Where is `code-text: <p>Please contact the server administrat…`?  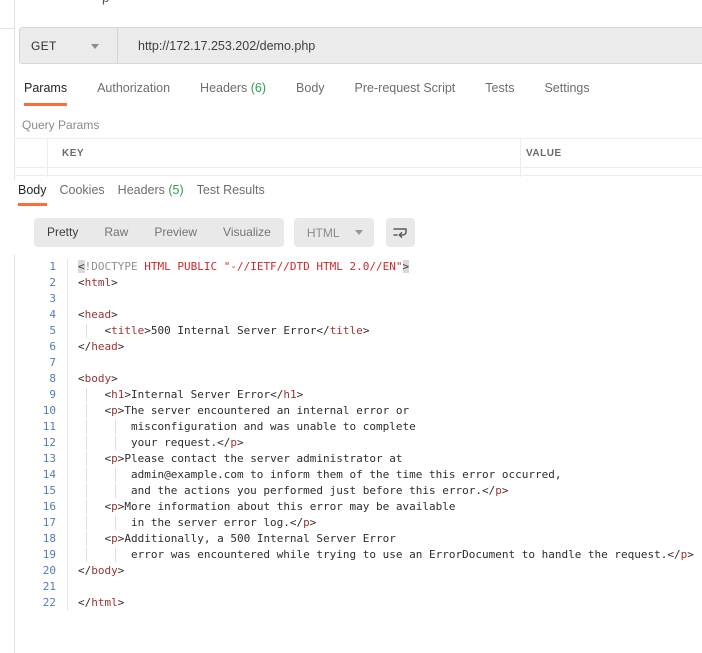 code-text: <p>Please contact the server administrat… is located at coordinates (240, 458).